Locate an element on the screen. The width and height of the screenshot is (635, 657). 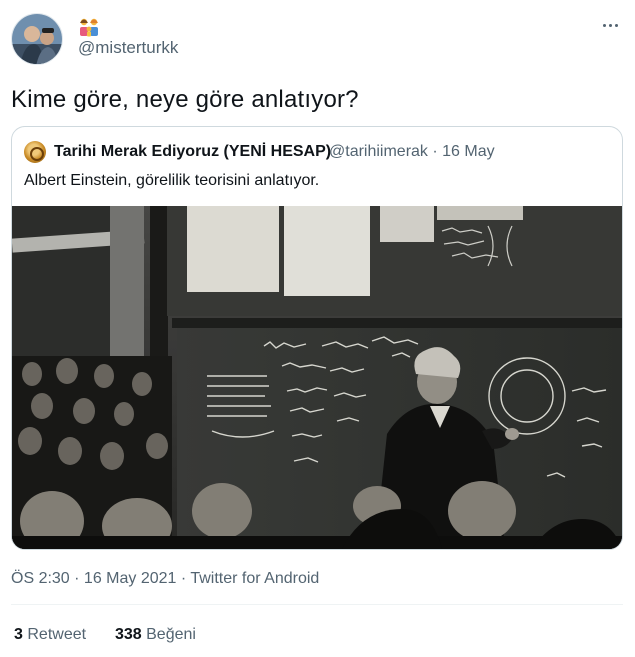
quoted-author-avatar is located at coordinates (35, 152).